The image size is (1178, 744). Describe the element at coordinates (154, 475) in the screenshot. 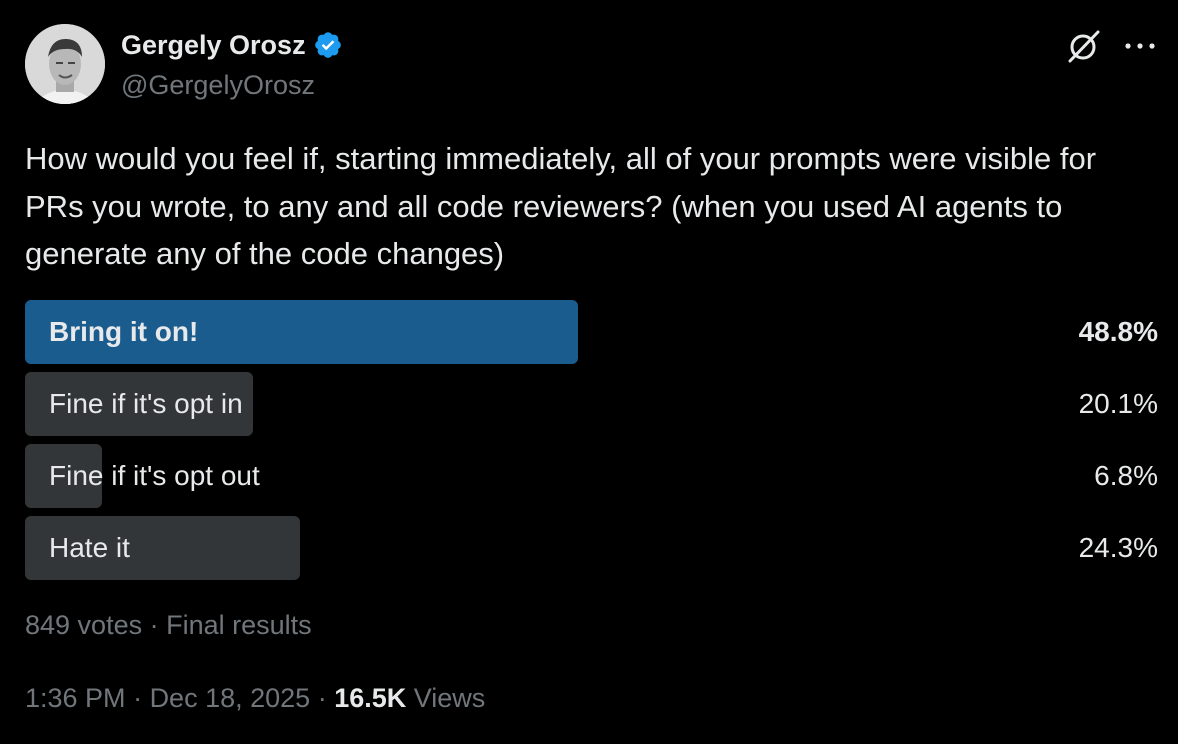

I see `poll-option-label: Fine if it's opt out` at that location.